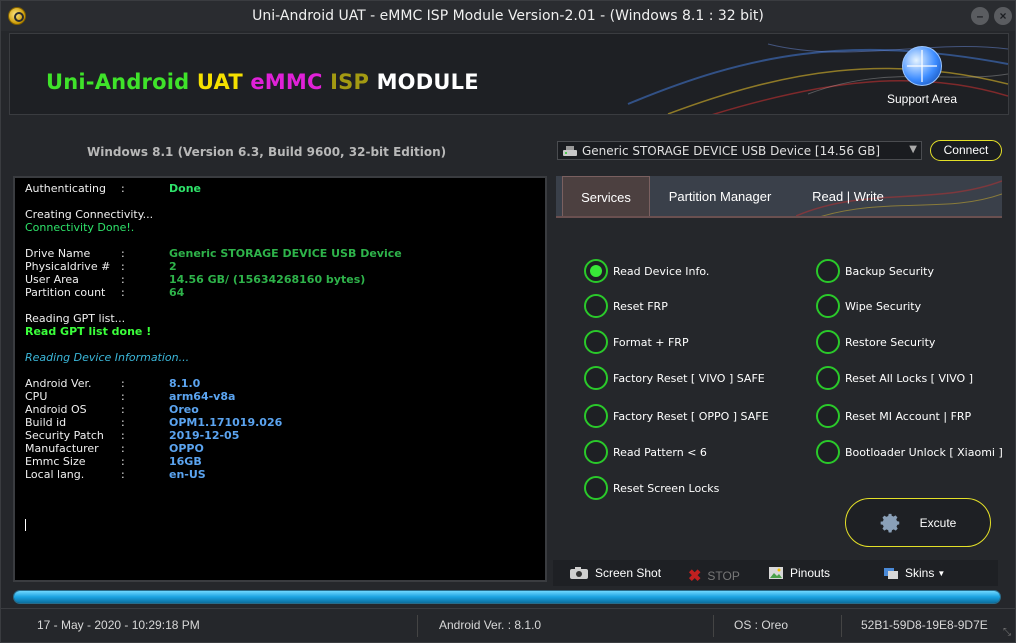 Image resolution: width=1016 pixels, height=643 pixels. What do you see at coordinates (918, 522) in the screenshot?
I see `excute-button: Excute` at bounding box center [918, 522].